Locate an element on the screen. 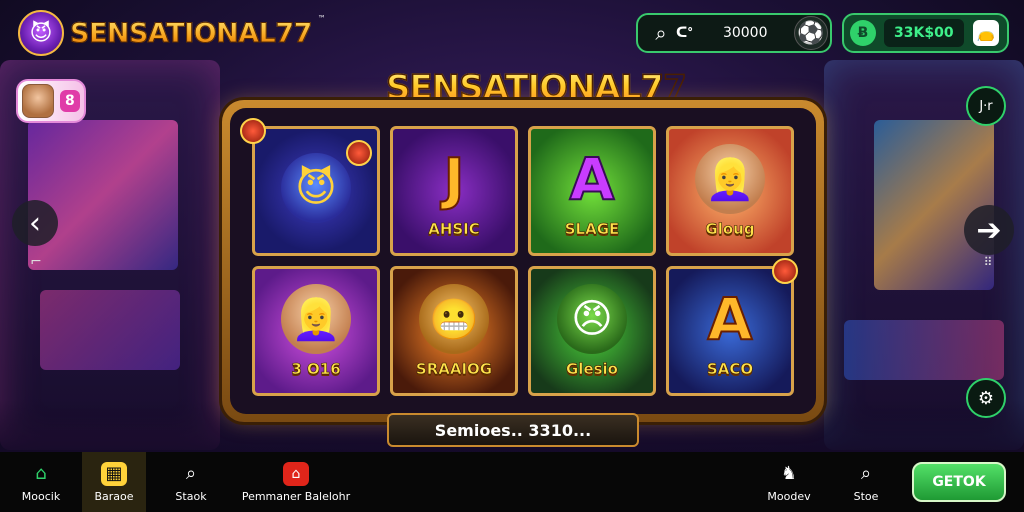  game-tile: A SACO is located at coordinates (730, 331).